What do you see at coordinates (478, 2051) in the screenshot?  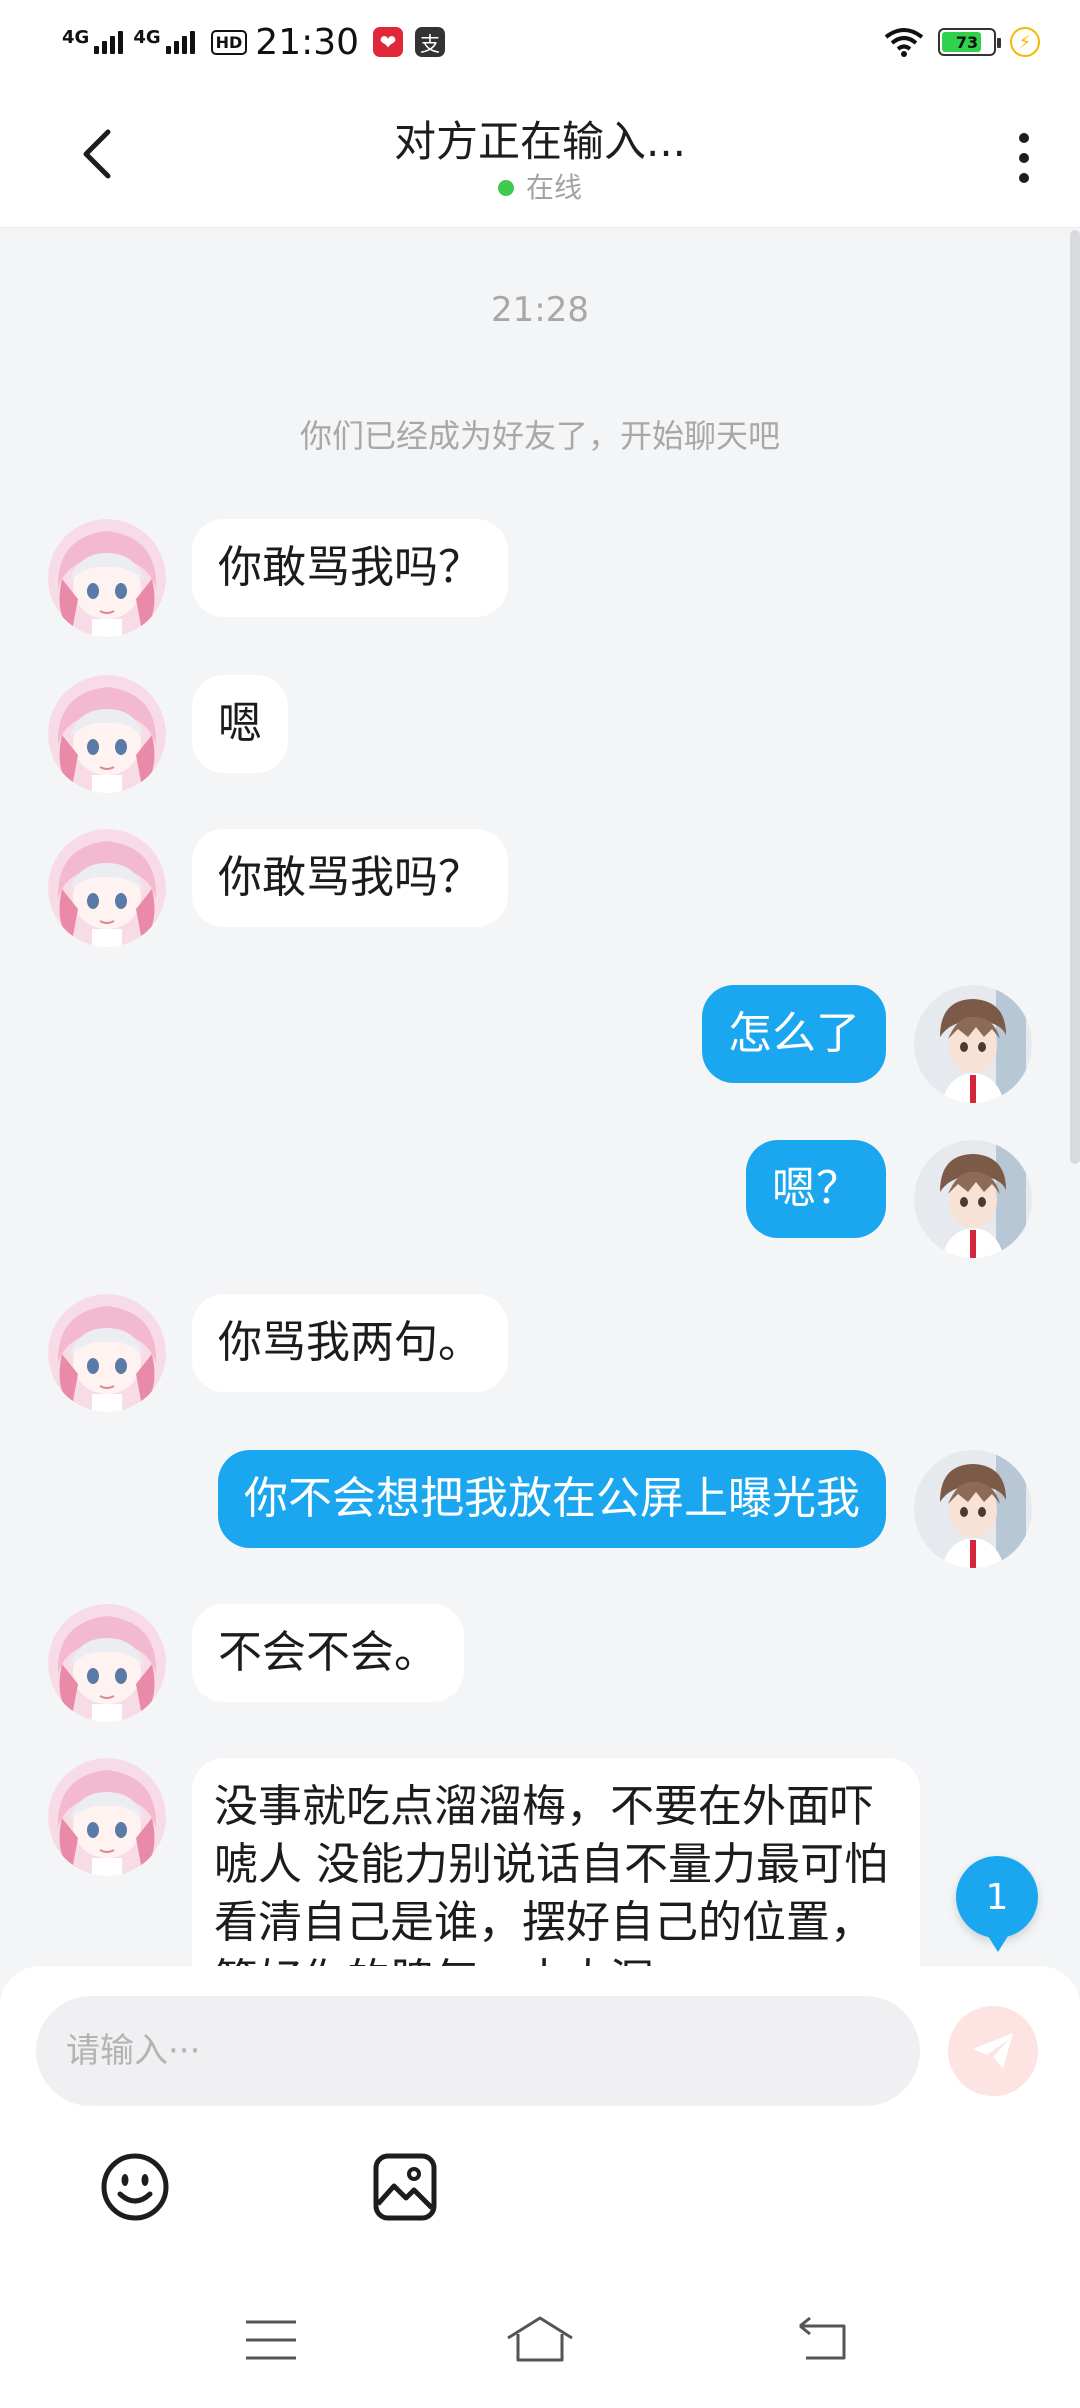 I see `message-input` at bounding box center [478, 2051].